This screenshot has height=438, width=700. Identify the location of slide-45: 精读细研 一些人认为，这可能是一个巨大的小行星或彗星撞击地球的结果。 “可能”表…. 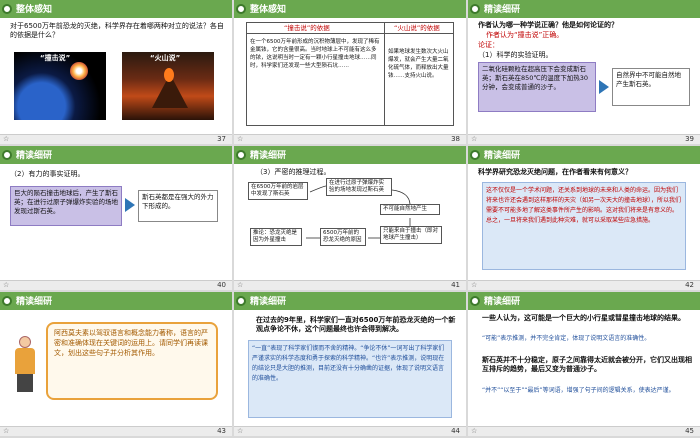
(584, 364).